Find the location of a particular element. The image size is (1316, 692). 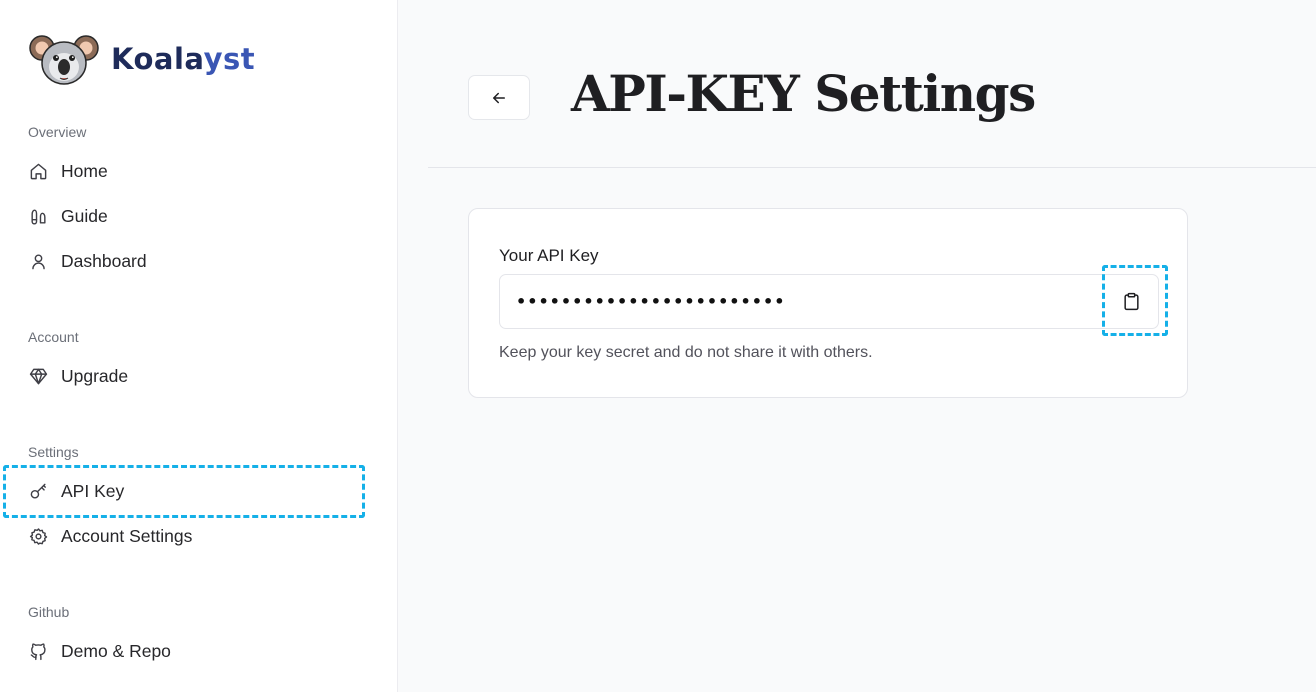

api-key-field: •••••••••••••••••••••••• is located at coordinates (829, 301).